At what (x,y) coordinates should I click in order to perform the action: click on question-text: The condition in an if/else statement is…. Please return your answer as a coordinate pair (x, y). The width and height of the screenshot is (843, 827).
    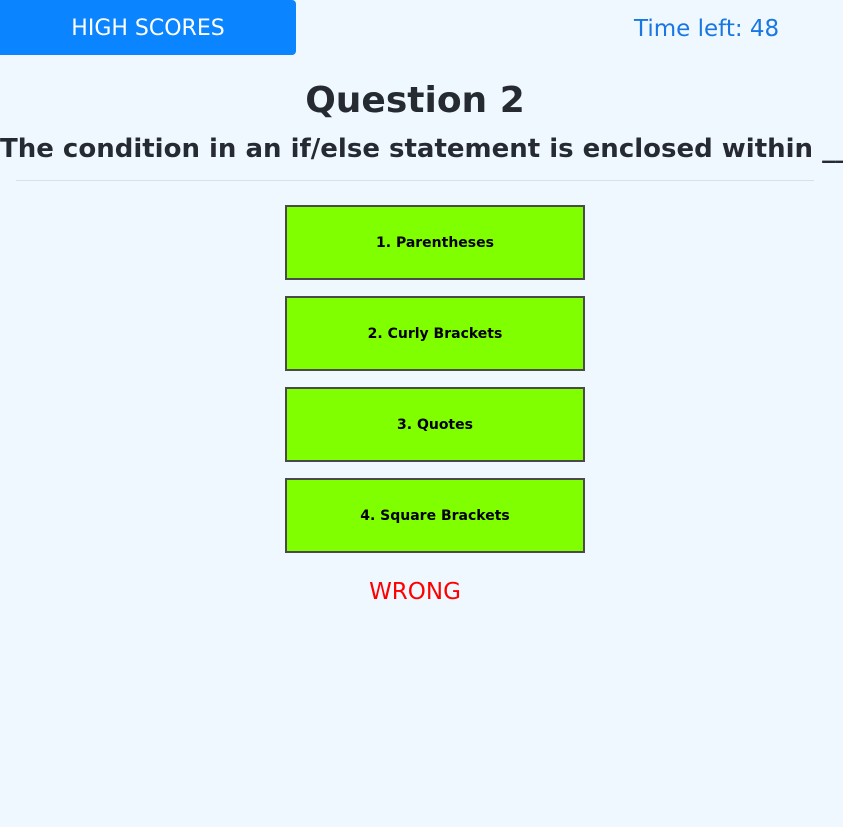
    Looking at the image, I should click on (421, 149).